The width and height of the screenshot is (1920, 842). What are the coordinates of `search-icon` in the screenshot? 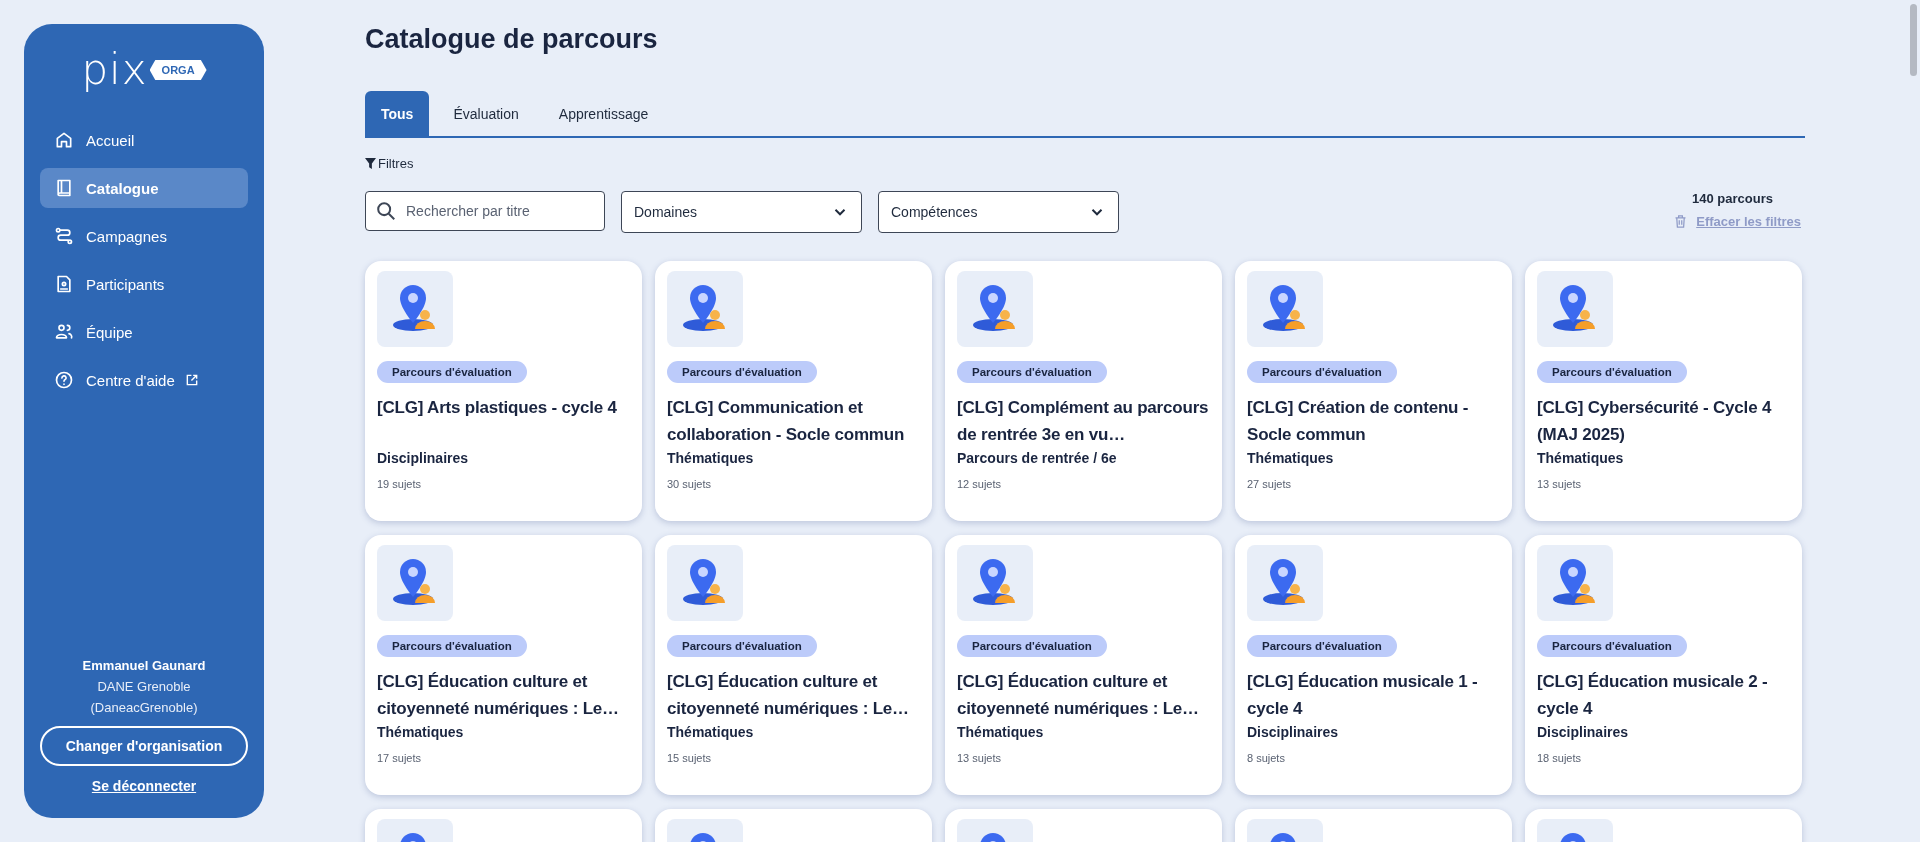 It's located at (386, 211).